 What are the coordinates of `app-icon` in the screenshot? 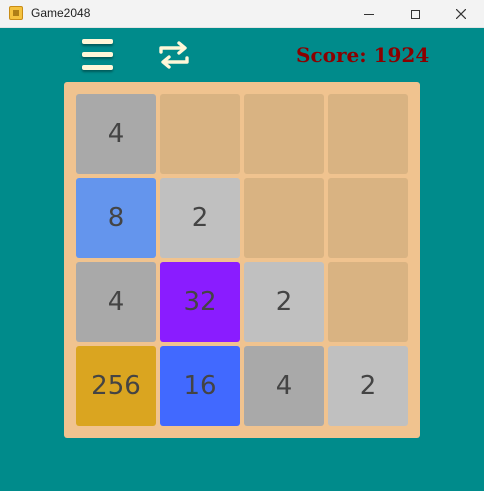 It's located at (16, 13).